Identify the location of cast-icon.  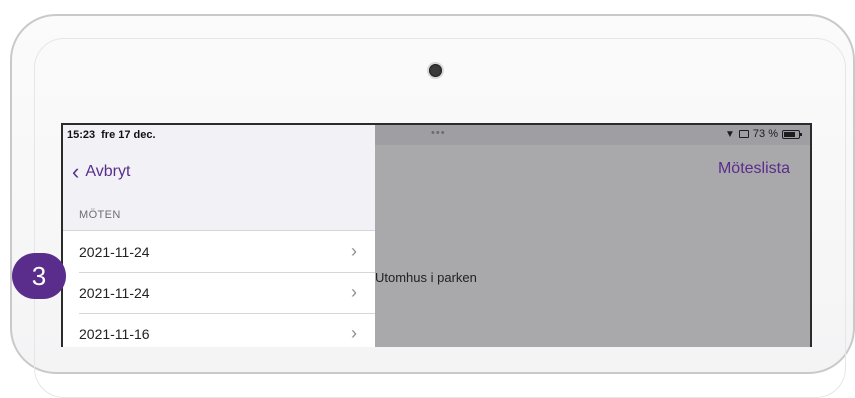
(743, 134).